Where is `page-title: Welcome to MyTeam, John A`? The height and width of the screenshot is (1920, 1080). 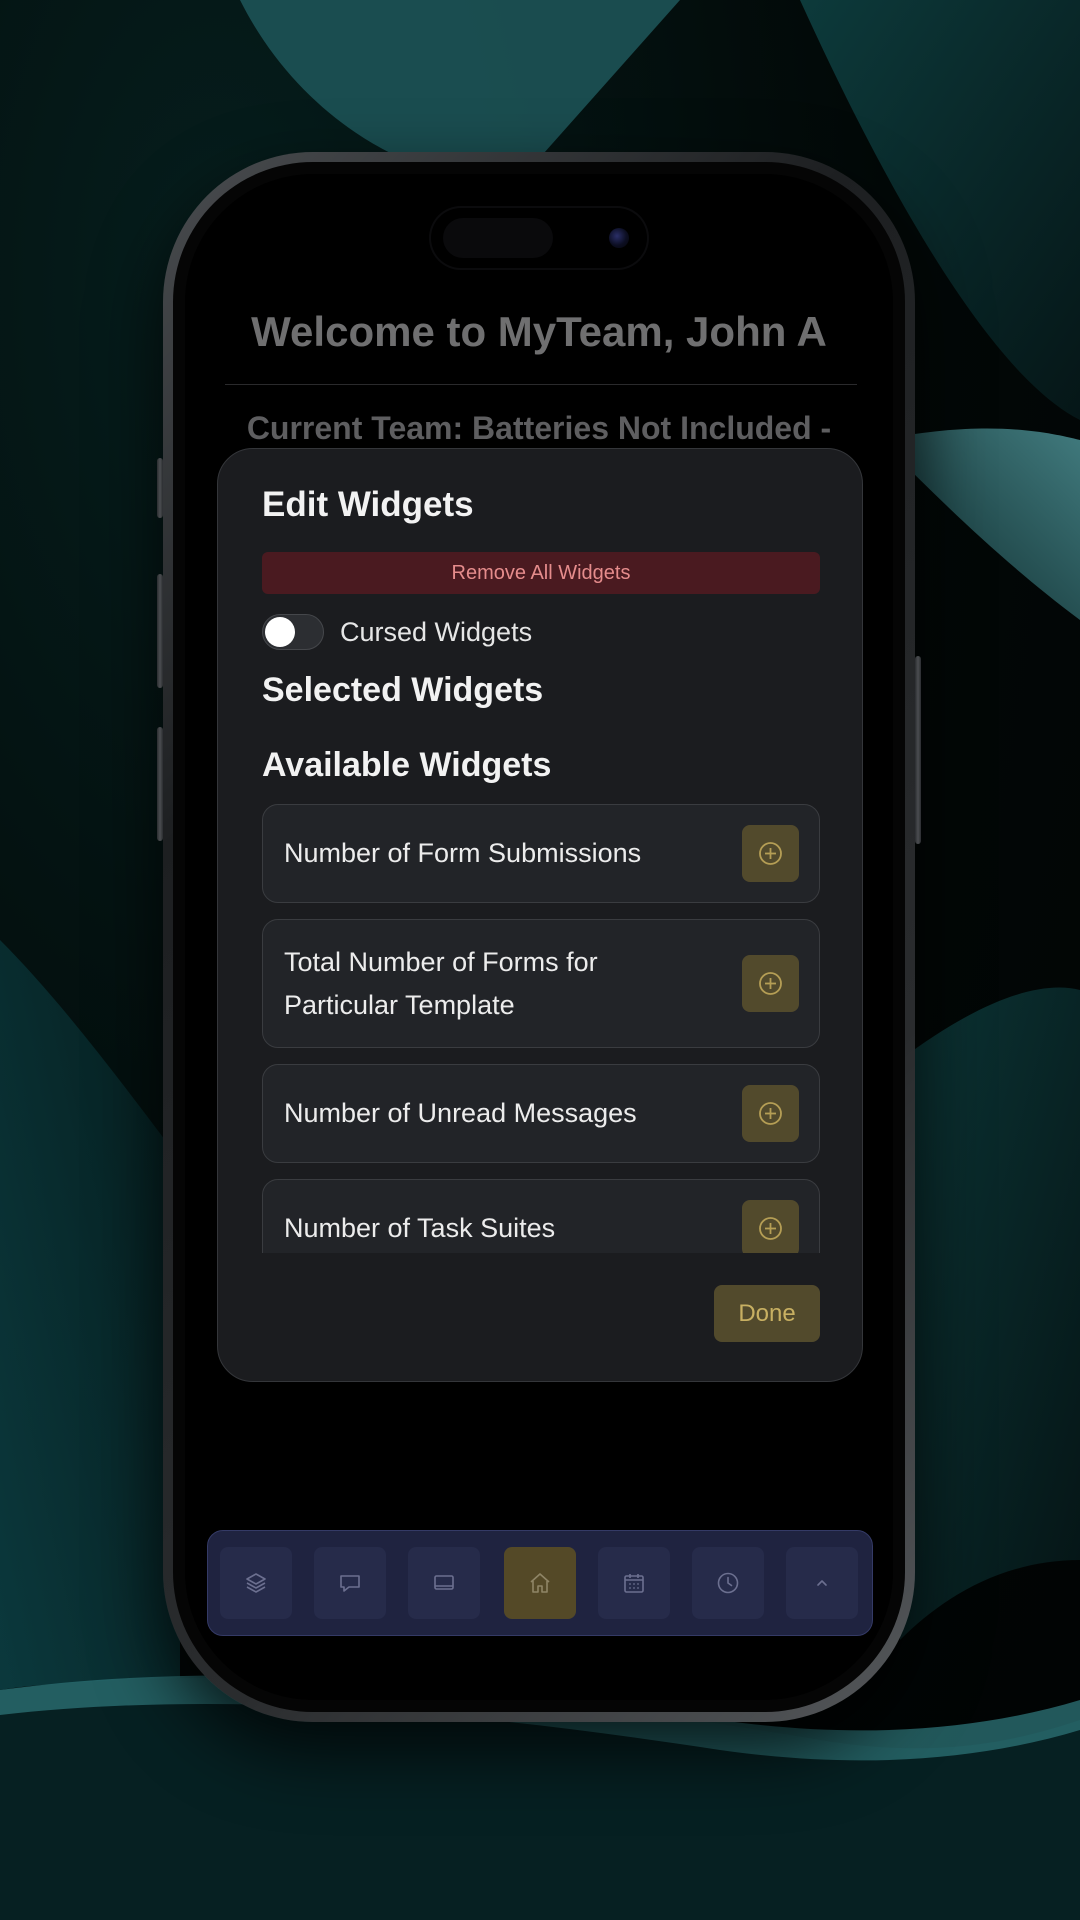
page-title: Welcome to MyTeam, John A is located at coordinates (539, 331).